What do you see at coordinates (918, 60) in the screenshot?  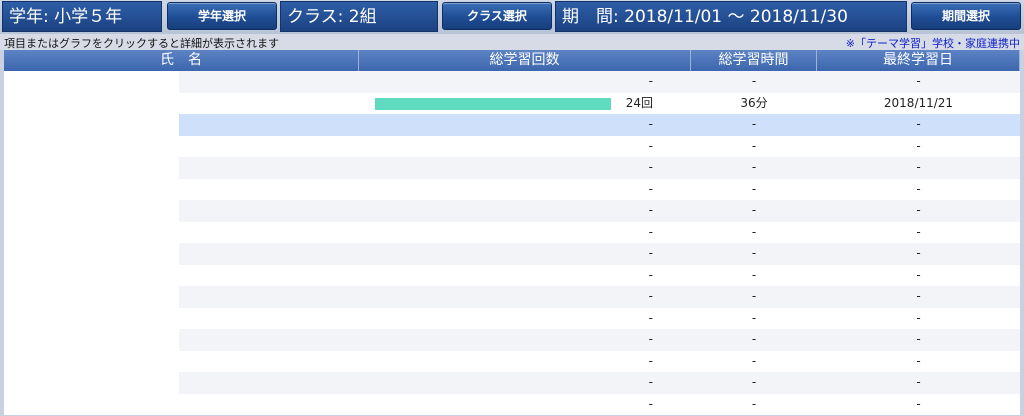 I see `header-last-study-date: 最終学習日` at bounding box center [918, 60].